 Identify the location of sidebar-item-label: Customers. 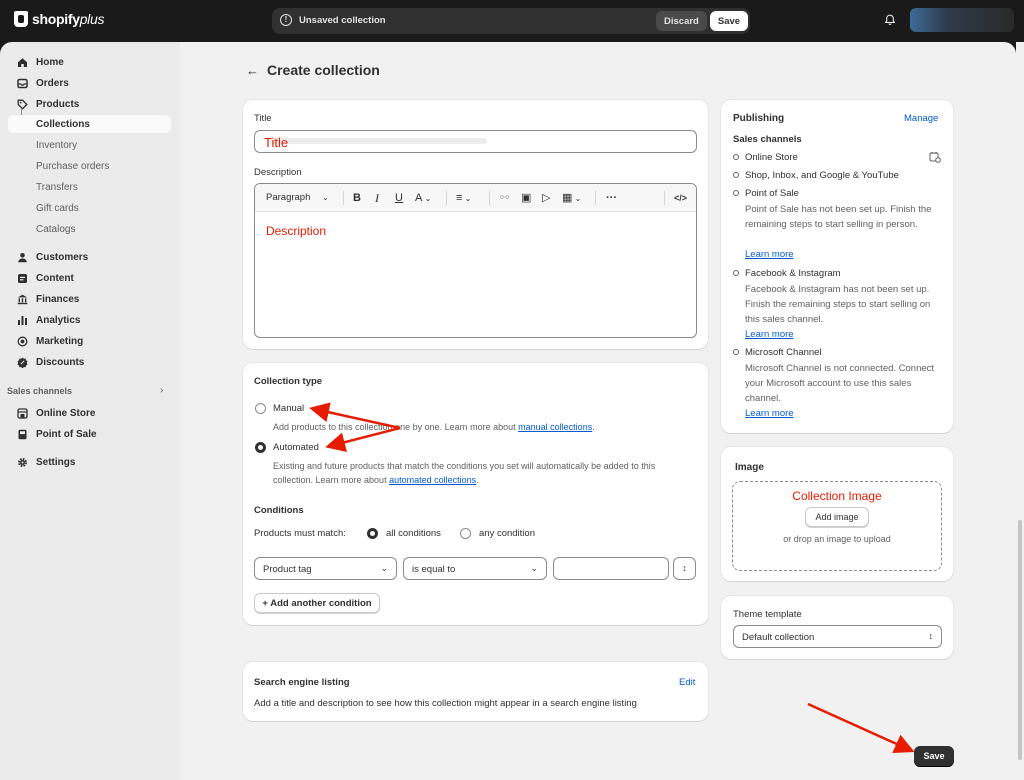
(62, 257).